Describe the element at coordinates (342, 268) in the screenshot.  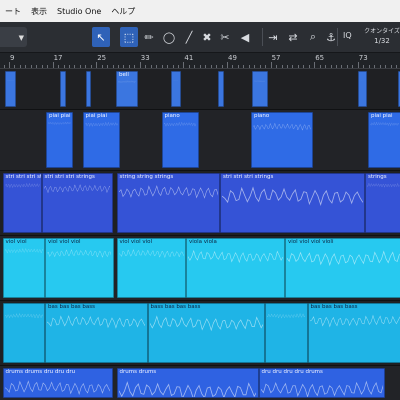
I see `violin-clip: viol viol viol violi` at that location.